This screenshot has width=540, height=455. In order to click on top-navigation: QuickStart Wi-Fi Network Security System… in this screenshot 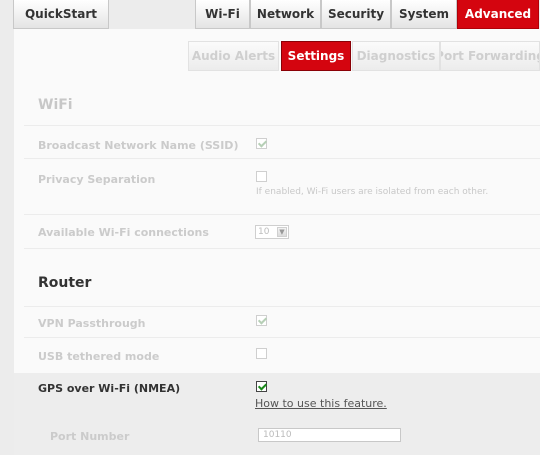, I will do `click(270, 14)`.